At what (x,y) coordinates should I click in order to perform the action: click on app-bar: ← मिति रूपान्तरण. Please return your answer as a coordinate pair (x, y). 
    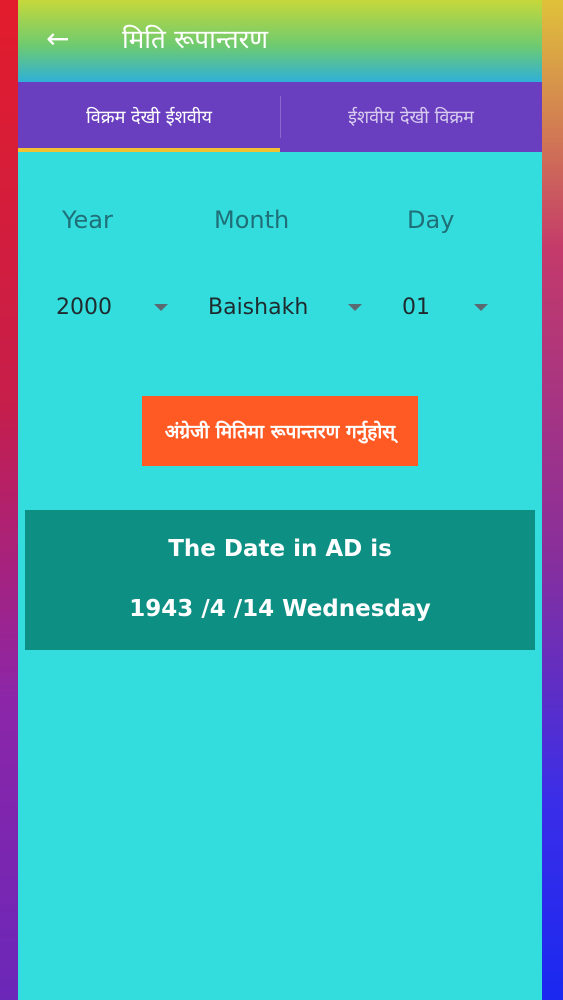
    Looking at the image, I should click on (280, 41).